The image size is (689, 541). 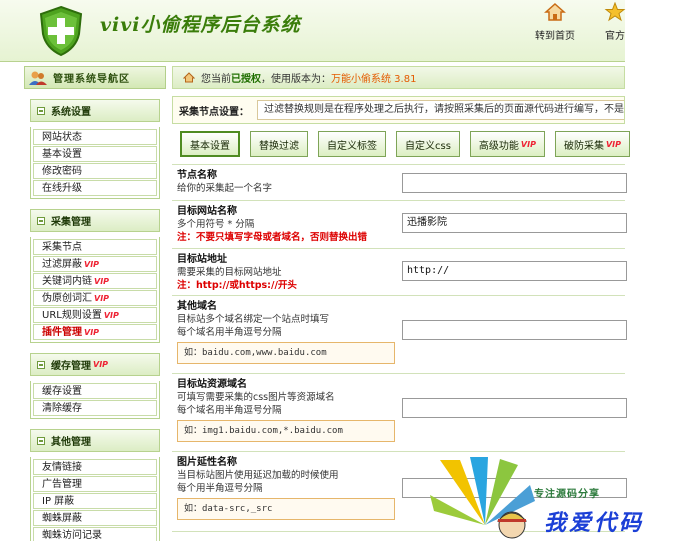 What do you see at coordinates (95, 188) in the screenshot?
I see `sidebar-item-online-upgrade: 在线升级` at bounding box center [95, 188].